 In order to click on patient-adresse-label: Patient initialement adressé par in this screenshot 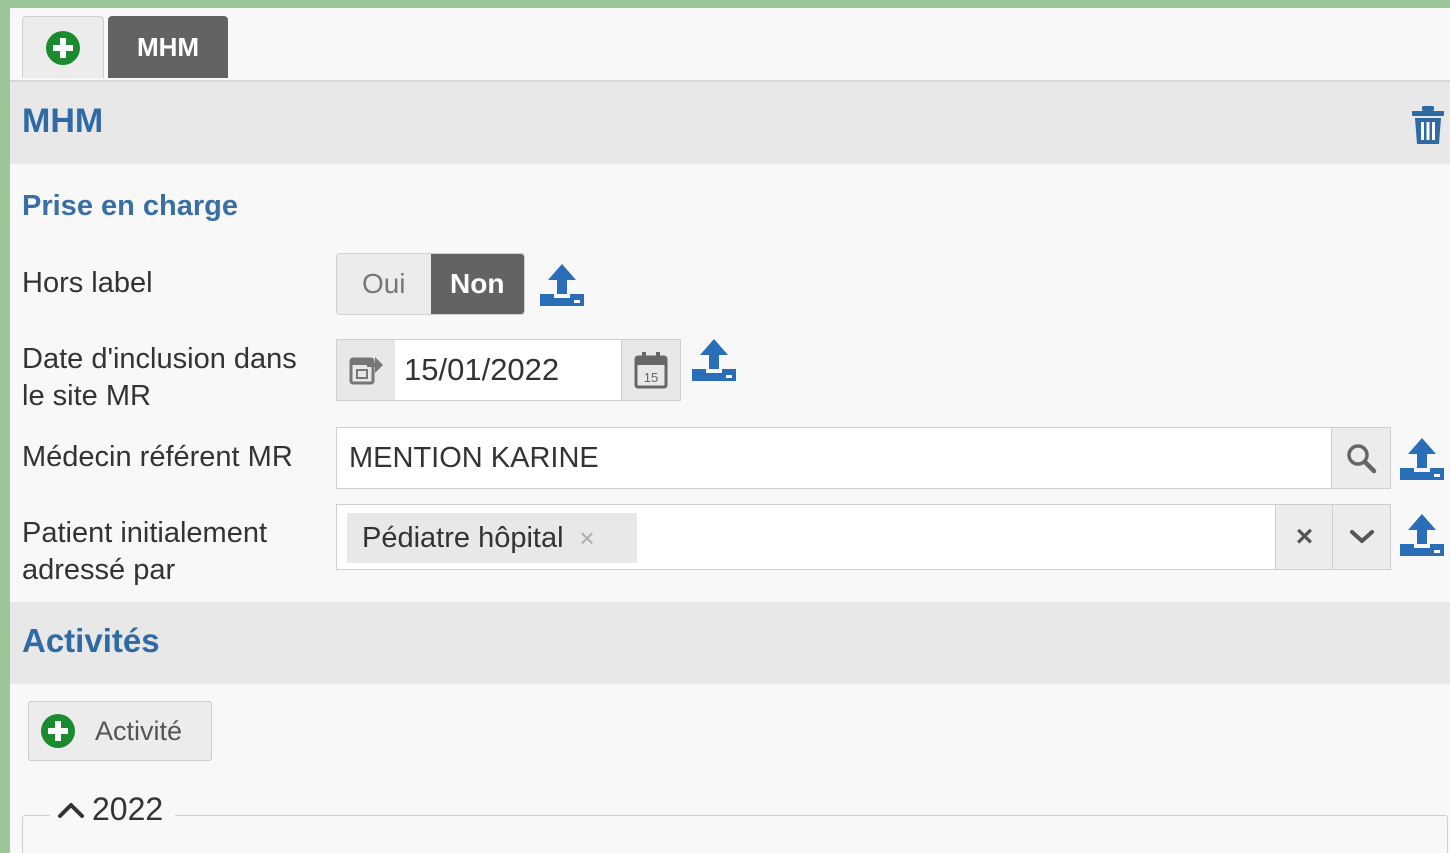, I will do `click(144, 552)`.